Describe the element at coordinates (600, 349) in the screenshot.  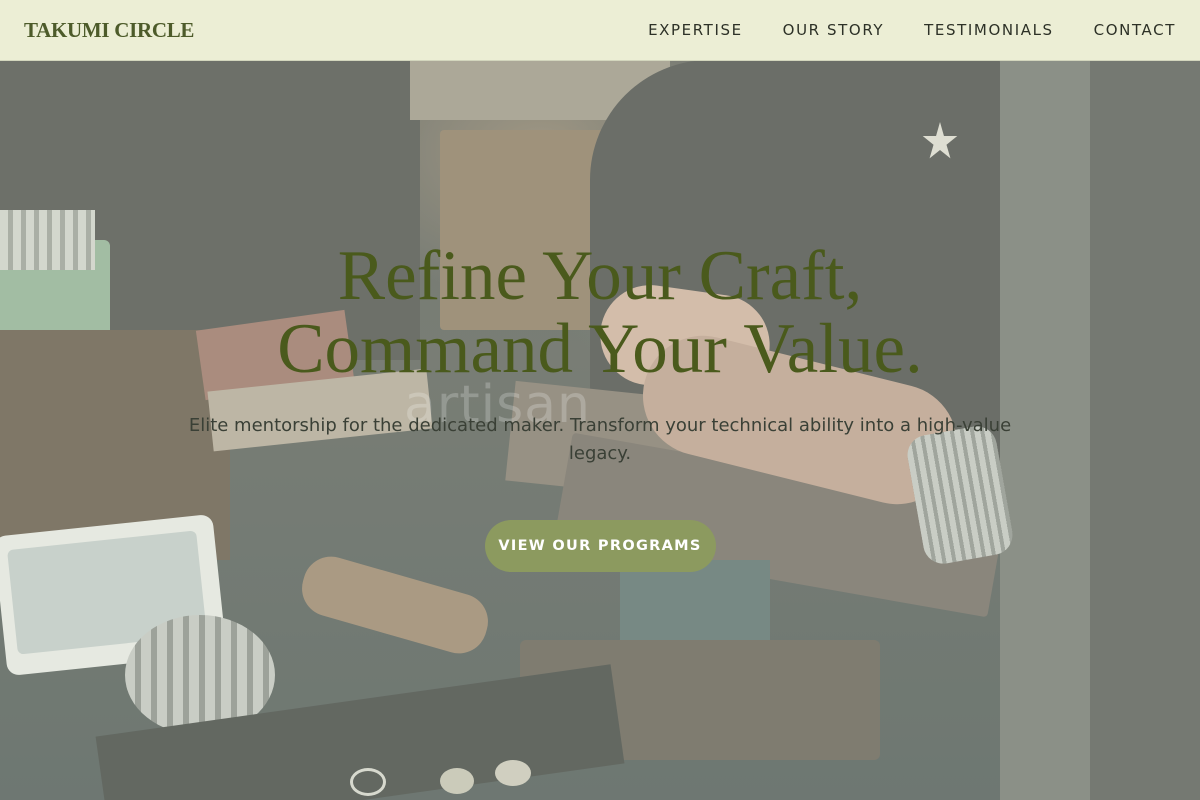
I see `hero-title-line-2: Command Your Value.` at that location.